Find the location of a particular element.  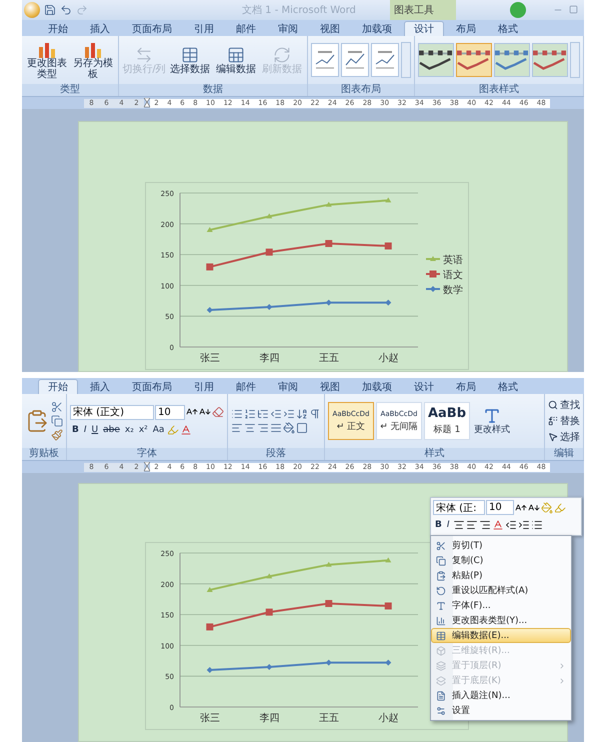

legend-label: 数学 is located at coordinates (453, 290).